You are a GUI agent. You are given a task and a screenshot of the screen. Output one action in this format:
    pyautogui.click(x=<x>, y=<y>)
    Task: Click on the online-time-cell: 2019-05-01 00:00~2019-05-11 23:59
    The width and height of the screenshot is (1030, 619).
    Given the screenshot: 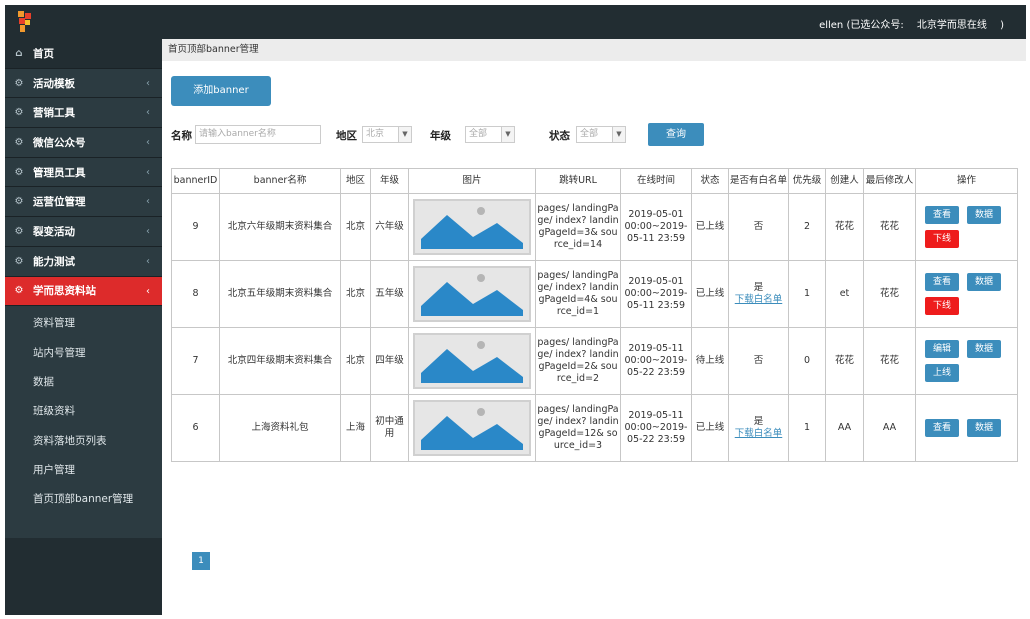 What is the action you would take?
    pyautogui.click(x=656, y=294)
    